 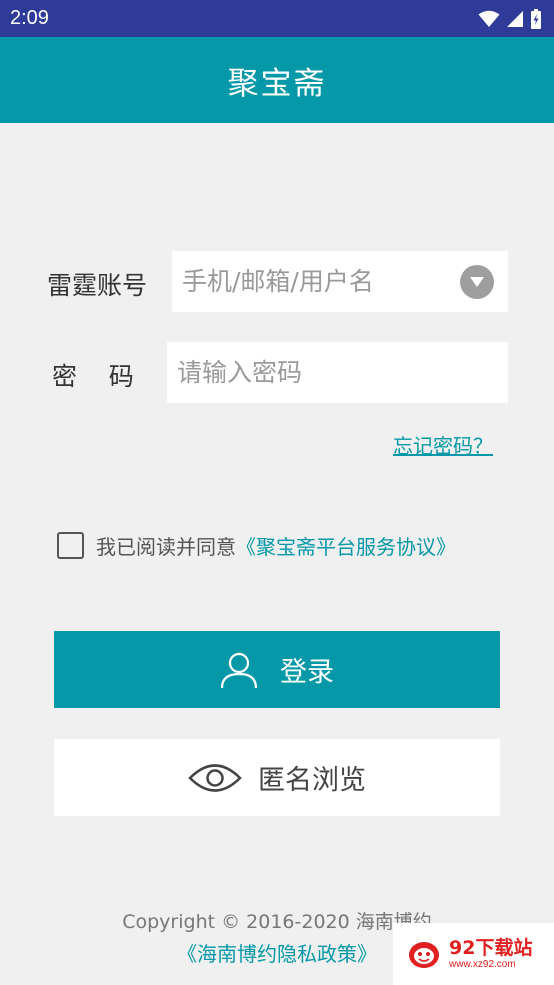 I want to click on watermark: 92下载站 www.xz92.com, so click(x=473, y=954).